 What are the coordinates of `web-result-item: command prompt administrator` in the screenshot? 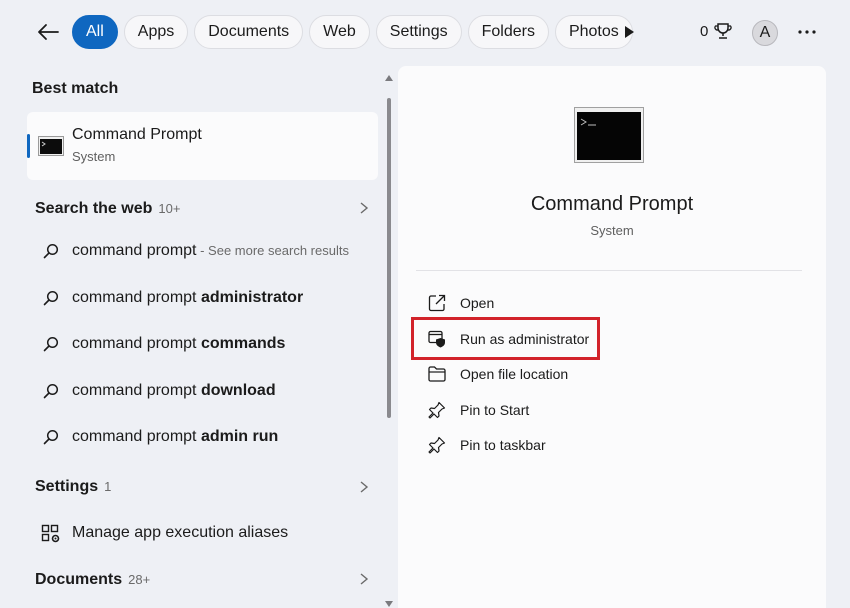 It's located at (190, 300).